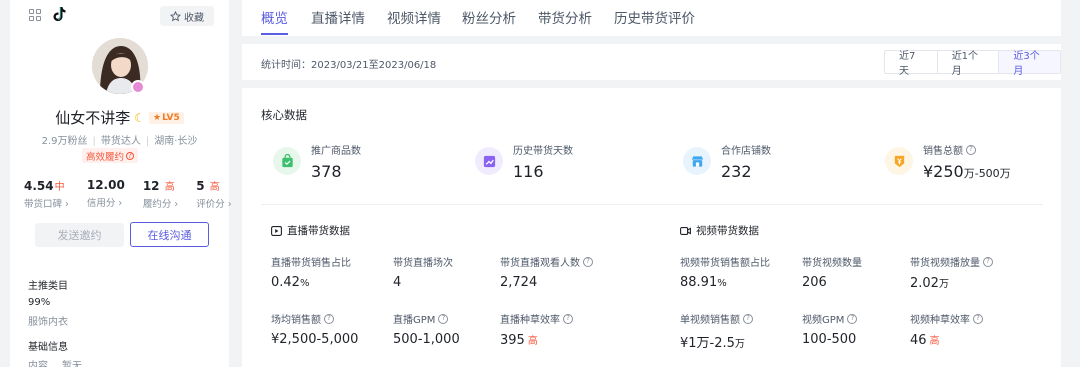 This screenshot has width=1080, height=367. I want to click on send-invite-button: 发送邀约, so click(79, 235).